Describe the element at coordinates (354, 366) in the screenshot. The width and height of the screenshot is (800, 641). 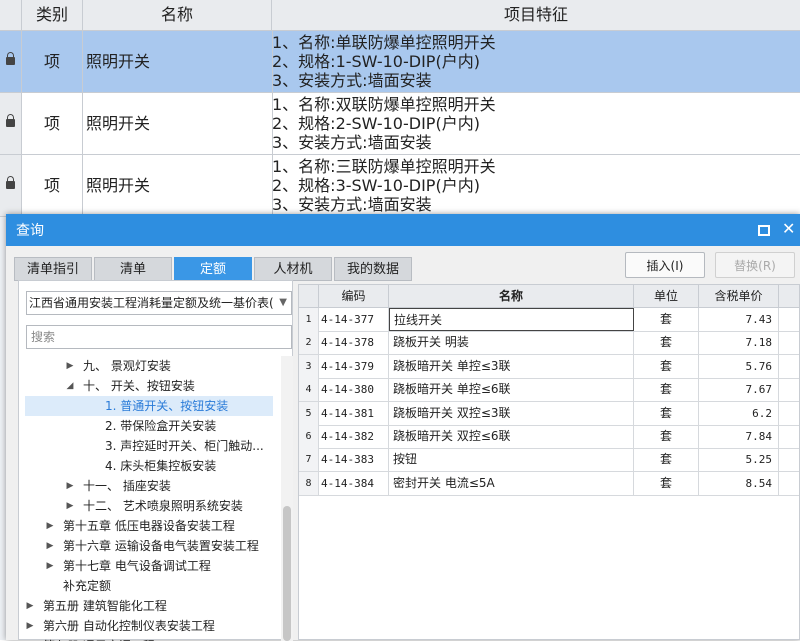
I see `grid-cell-code: 4-14-379` at that location.